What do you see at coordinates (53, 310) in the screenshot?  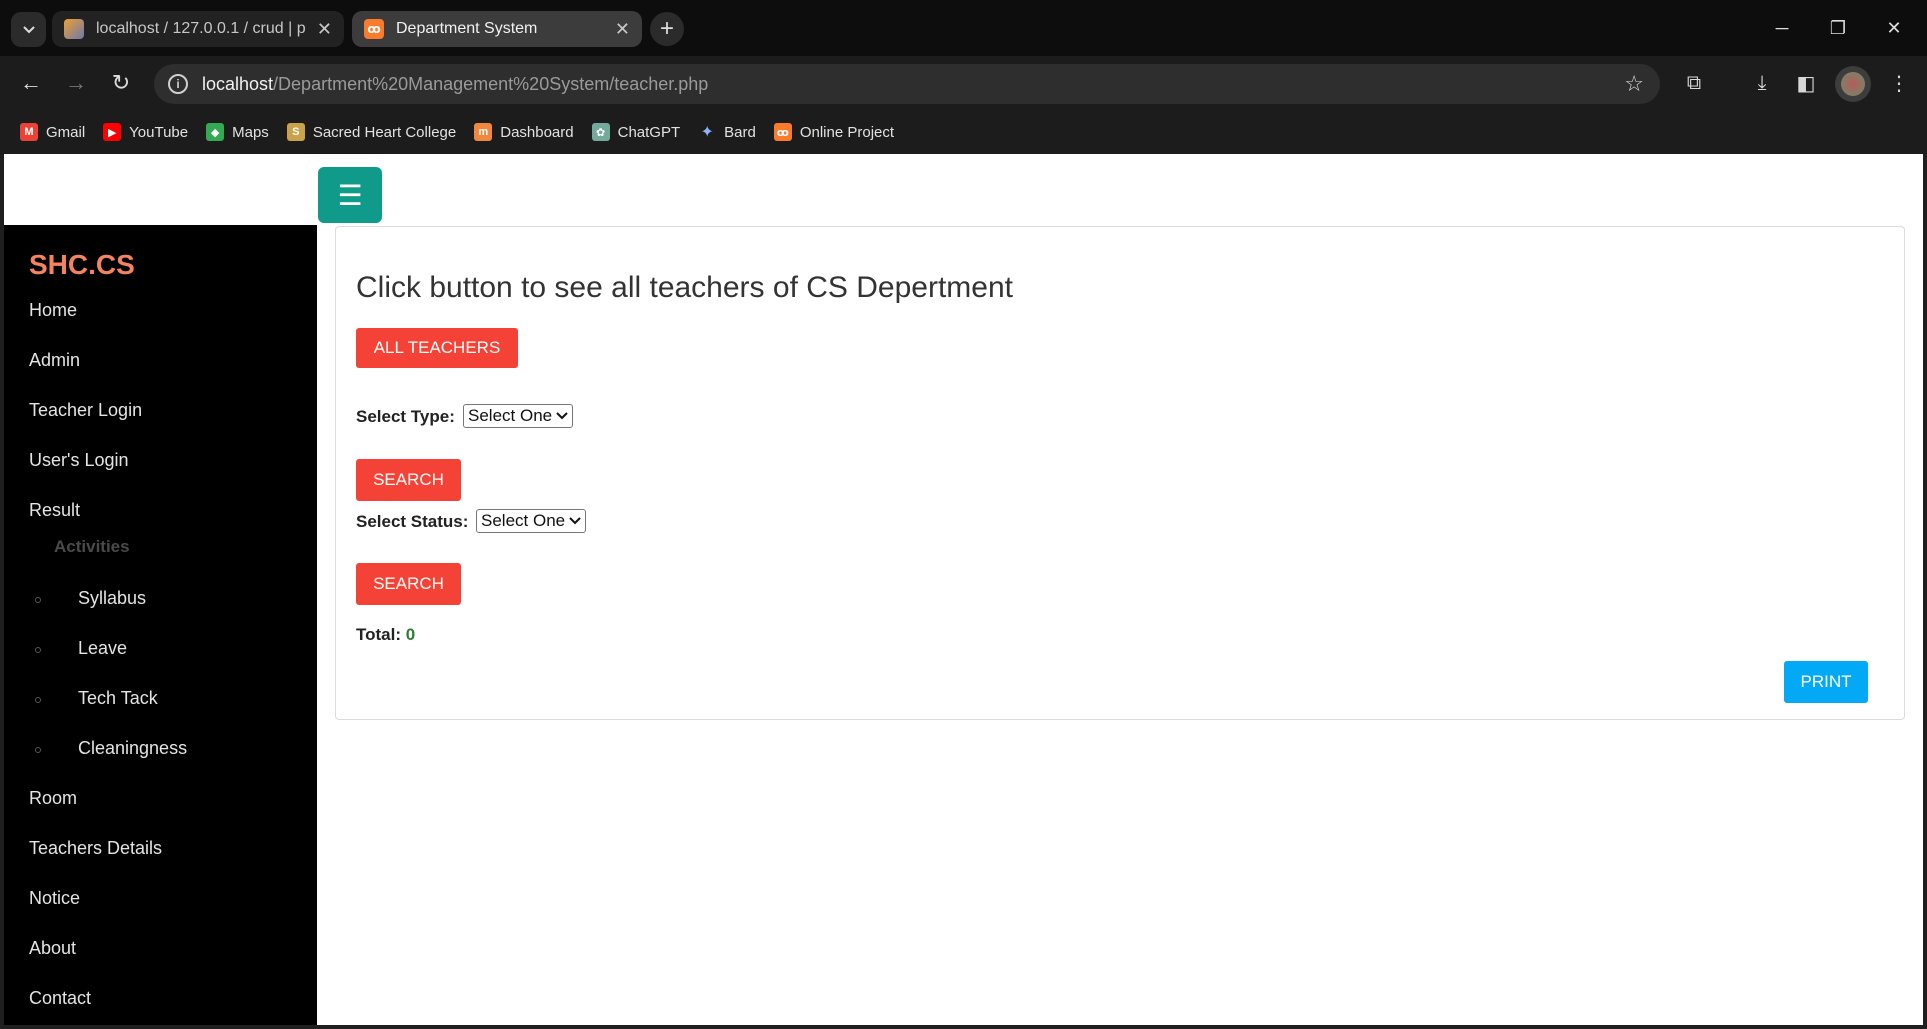 I see `sidebar-item-home: Home` at bounding box center [53, 310].